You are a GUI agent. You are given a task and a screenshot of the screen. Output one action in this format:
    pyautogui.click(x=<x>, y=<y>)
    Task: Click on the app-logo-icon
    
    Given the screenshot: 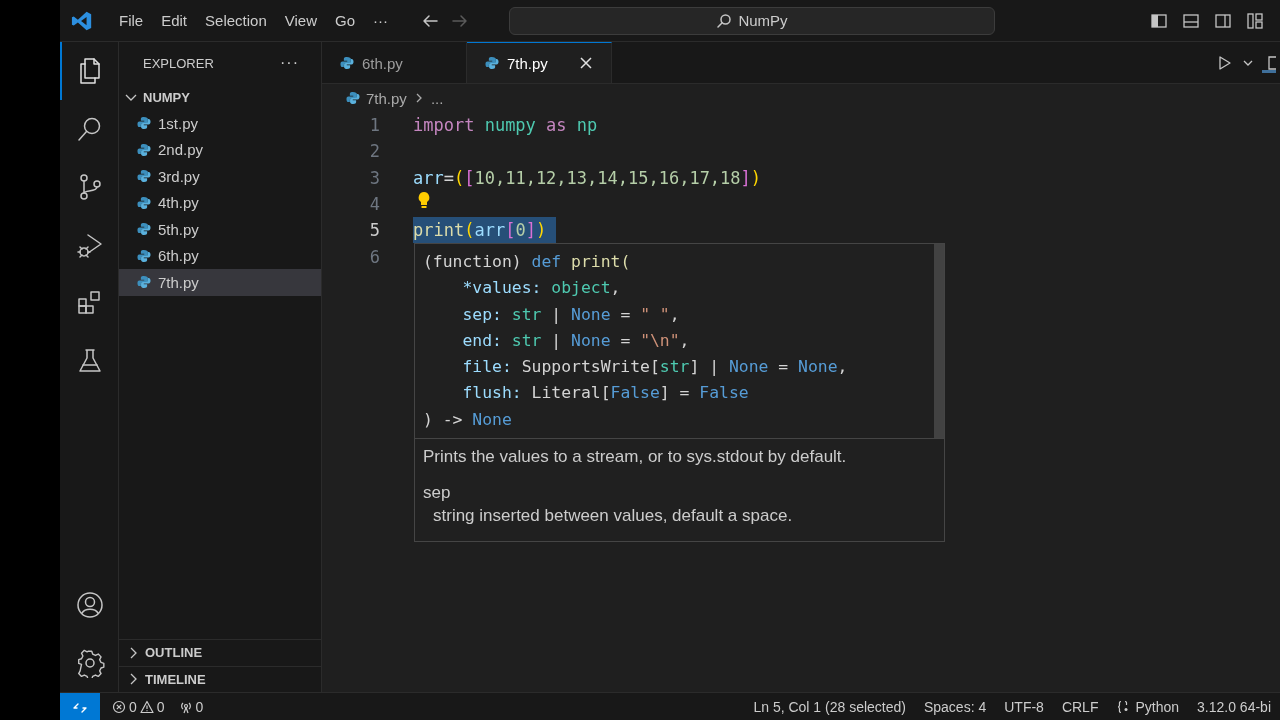 What is the action you would take?
    pyautogui.click(x=82, y=20)
    